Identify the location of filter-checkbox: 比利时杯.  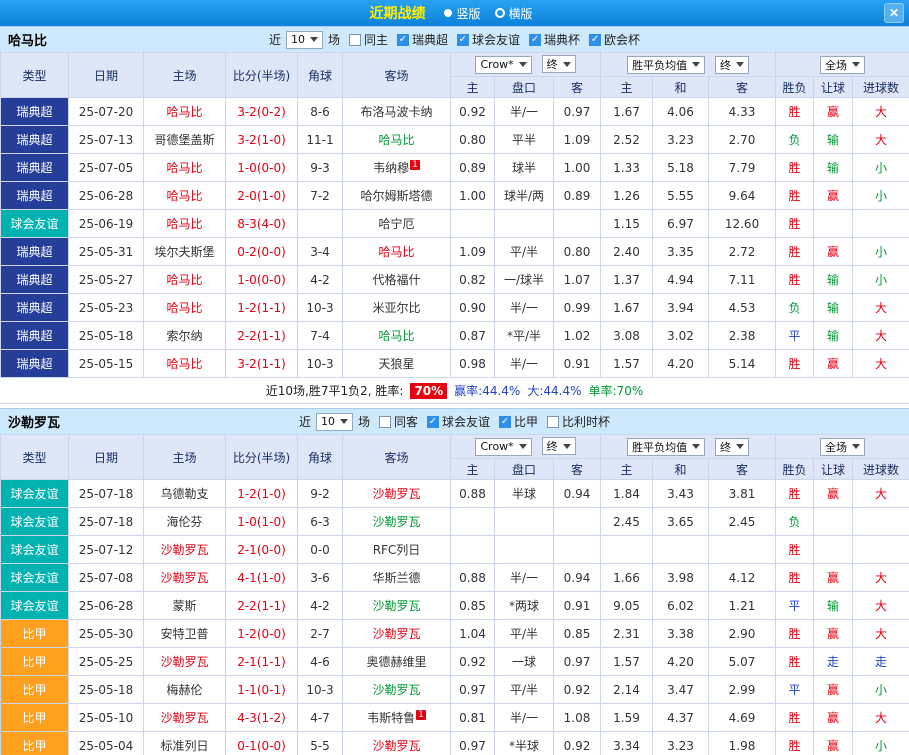
(578, 421).